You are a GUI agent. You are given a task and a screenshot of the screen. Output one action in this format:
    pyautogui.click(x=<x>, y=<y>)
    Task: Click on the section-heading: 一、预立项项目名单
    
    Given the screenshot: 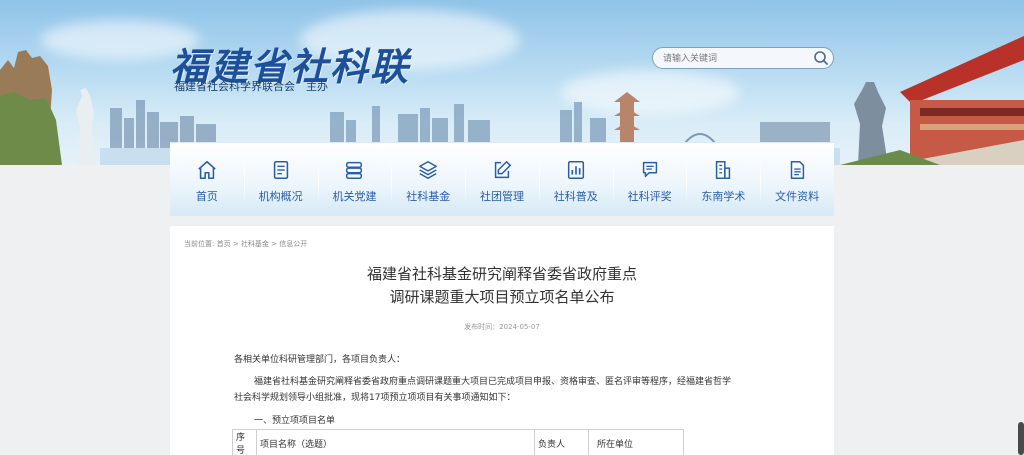 What is the action you would take?
    pyautogui.click(x=295, y=421)
    